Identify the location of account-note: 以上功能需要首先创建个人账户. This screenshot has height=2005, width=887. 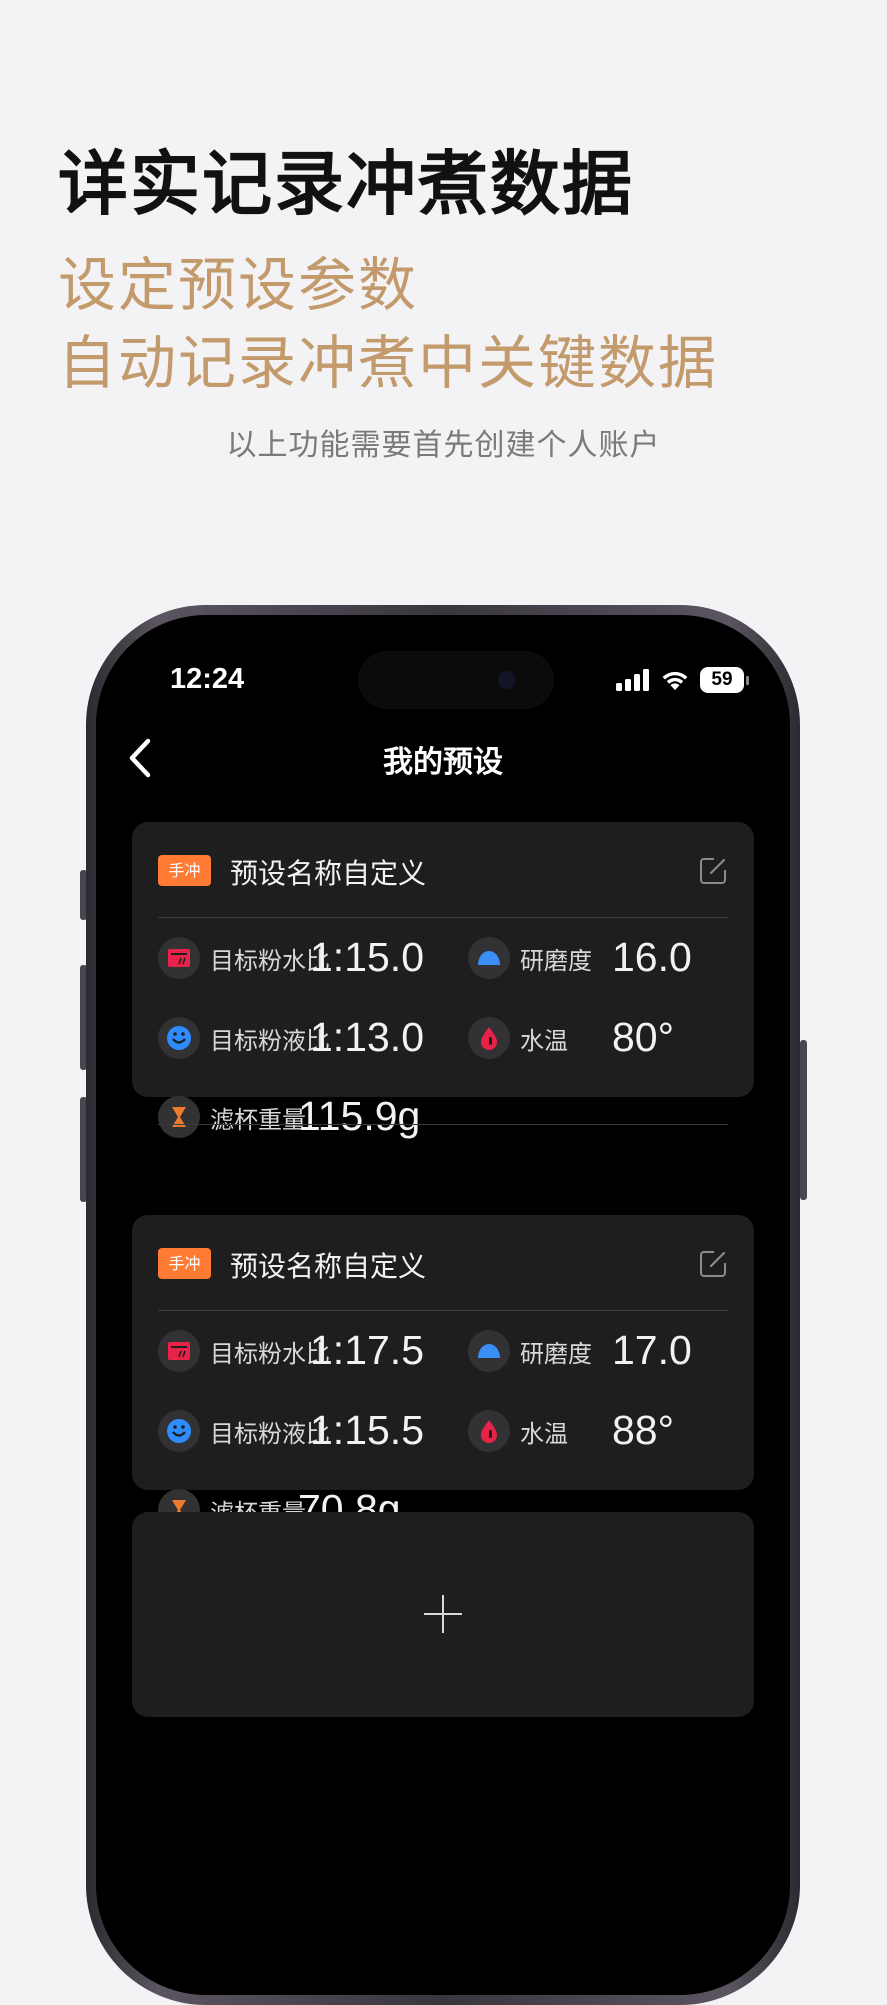
(443, 445).